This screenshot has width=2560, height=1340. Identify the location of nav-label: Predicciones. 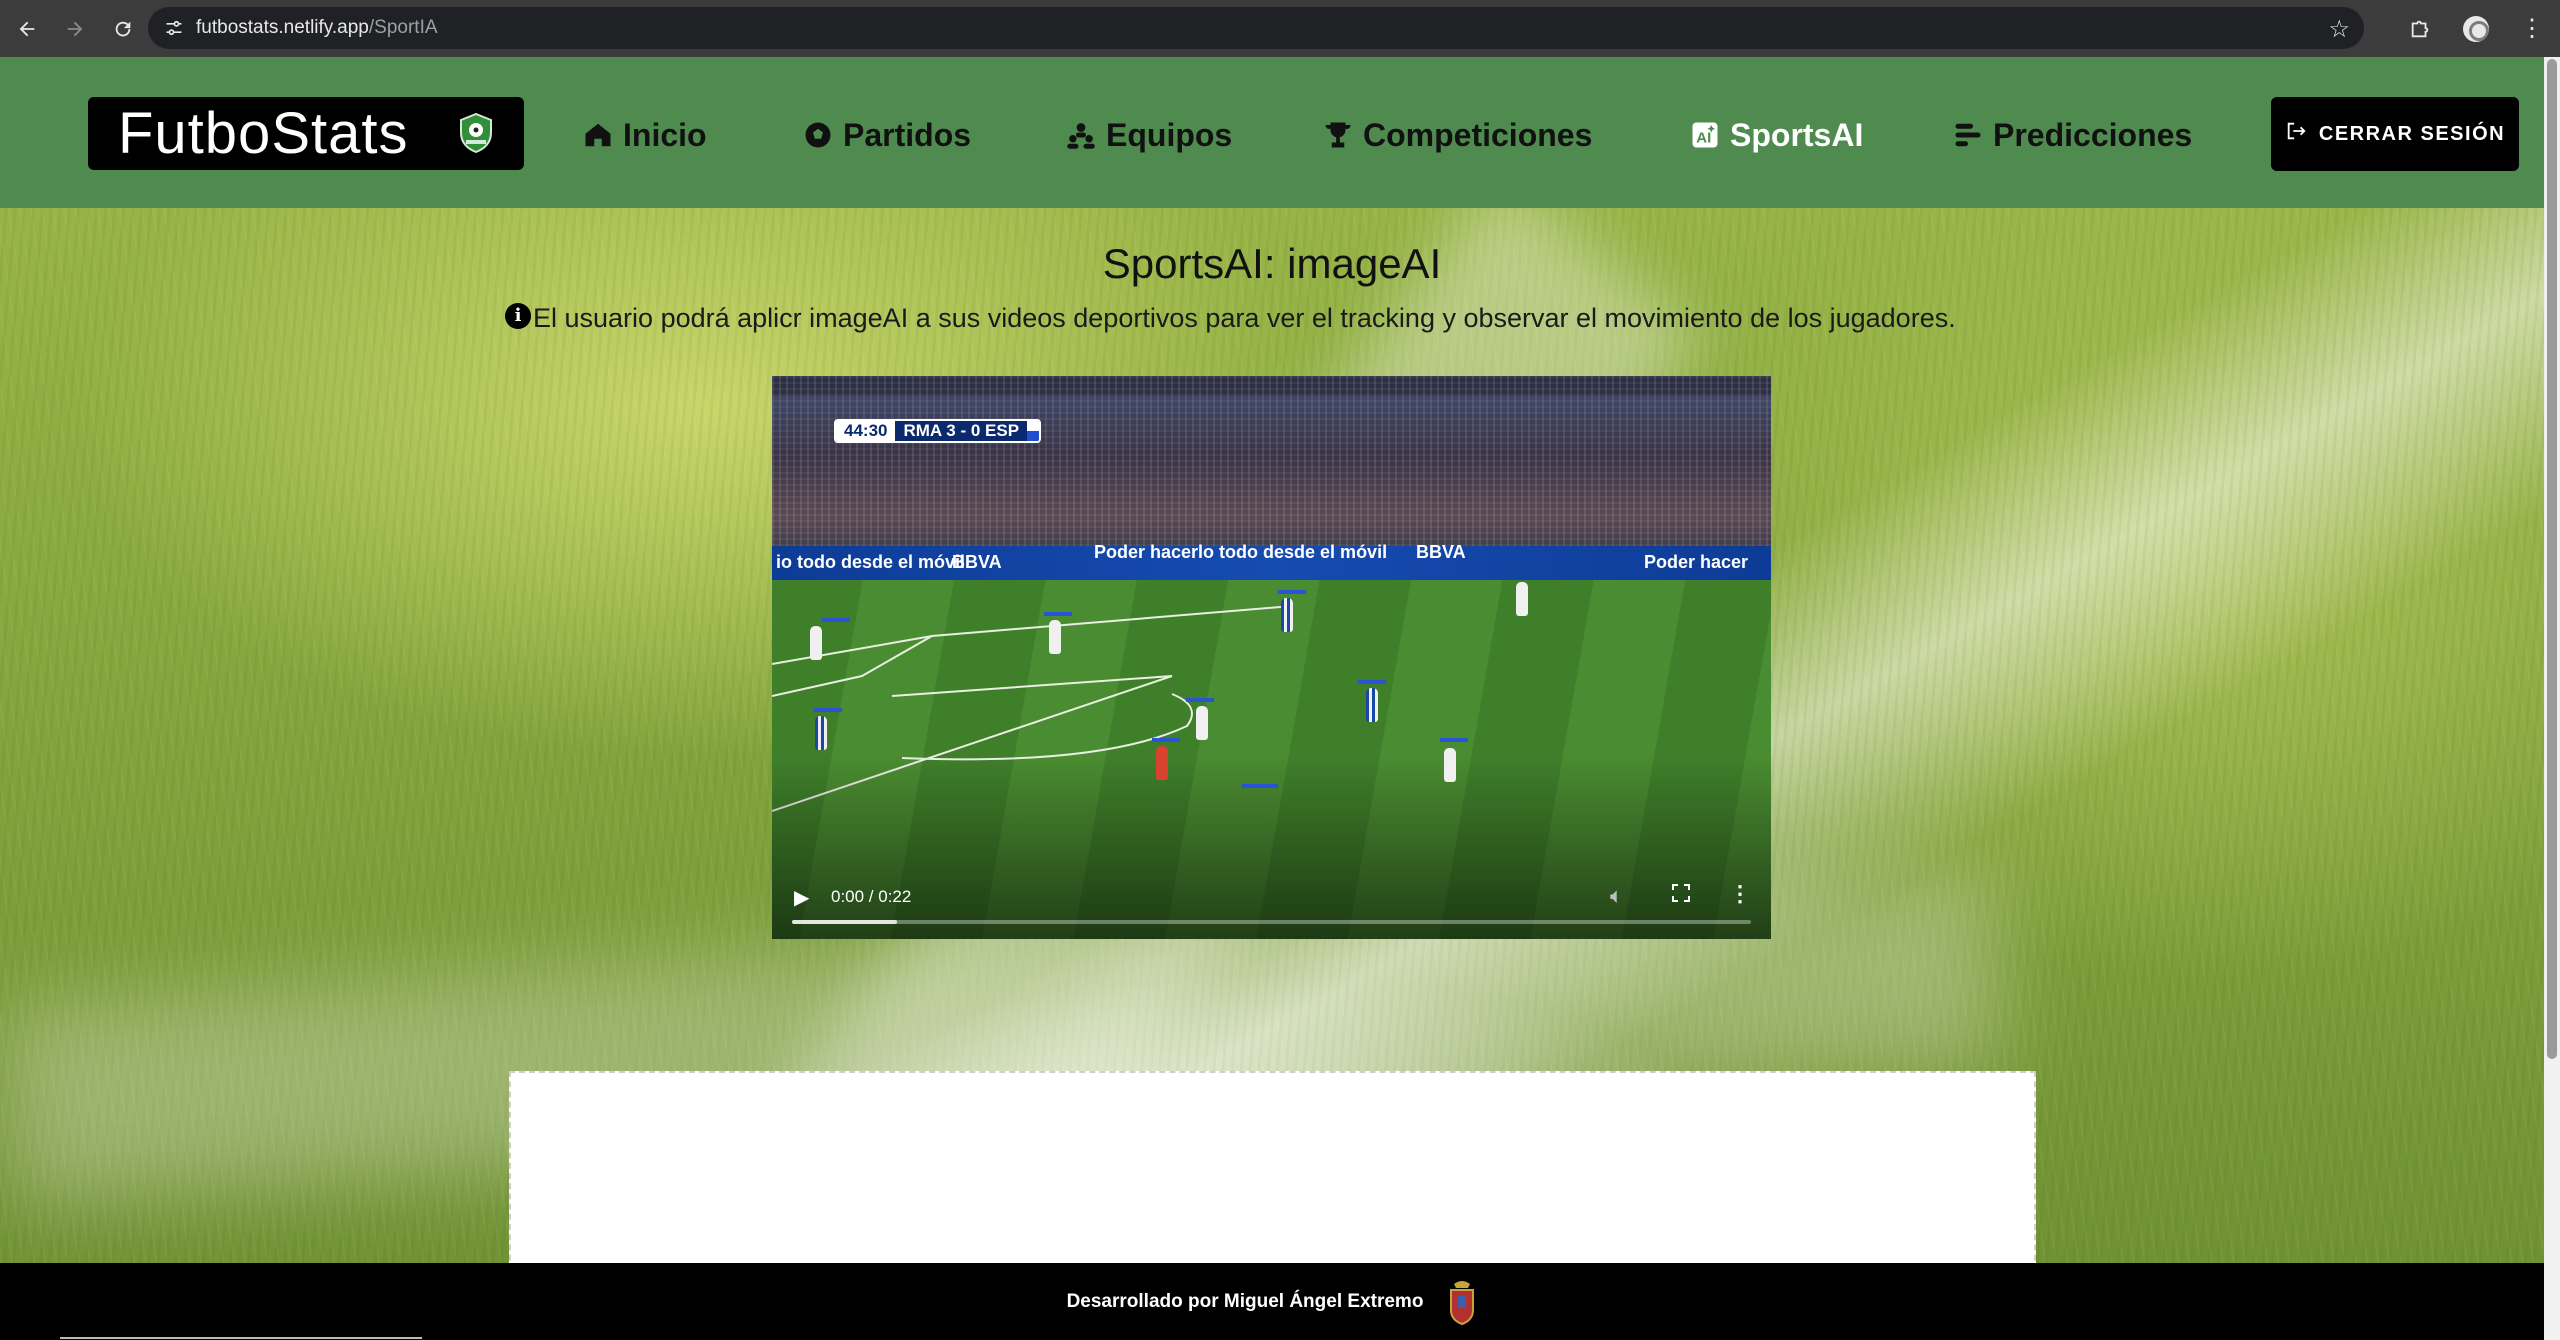
(2093, 134).